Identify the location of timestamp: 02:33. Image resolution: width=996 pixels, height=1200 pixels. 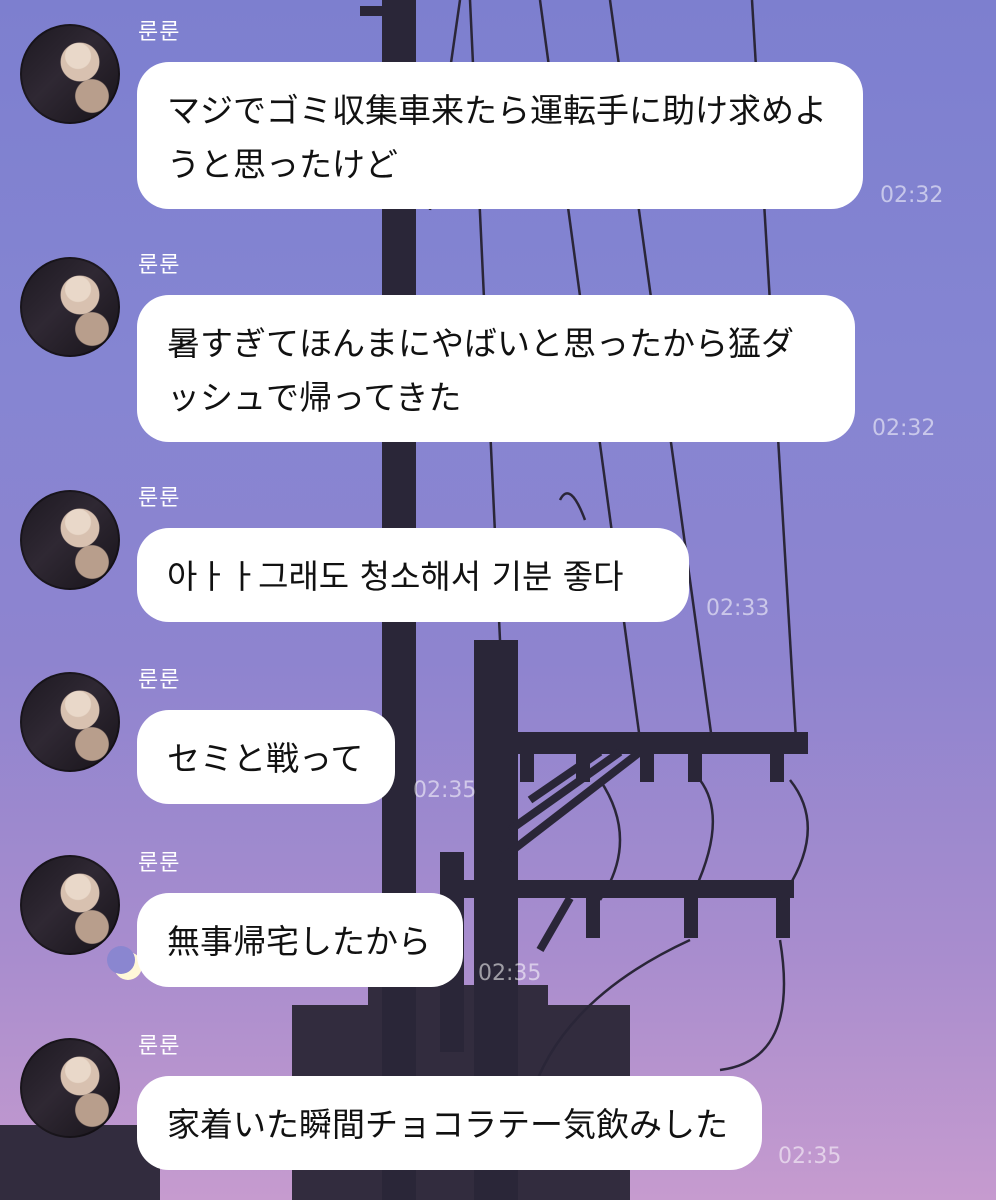
(738, 608).